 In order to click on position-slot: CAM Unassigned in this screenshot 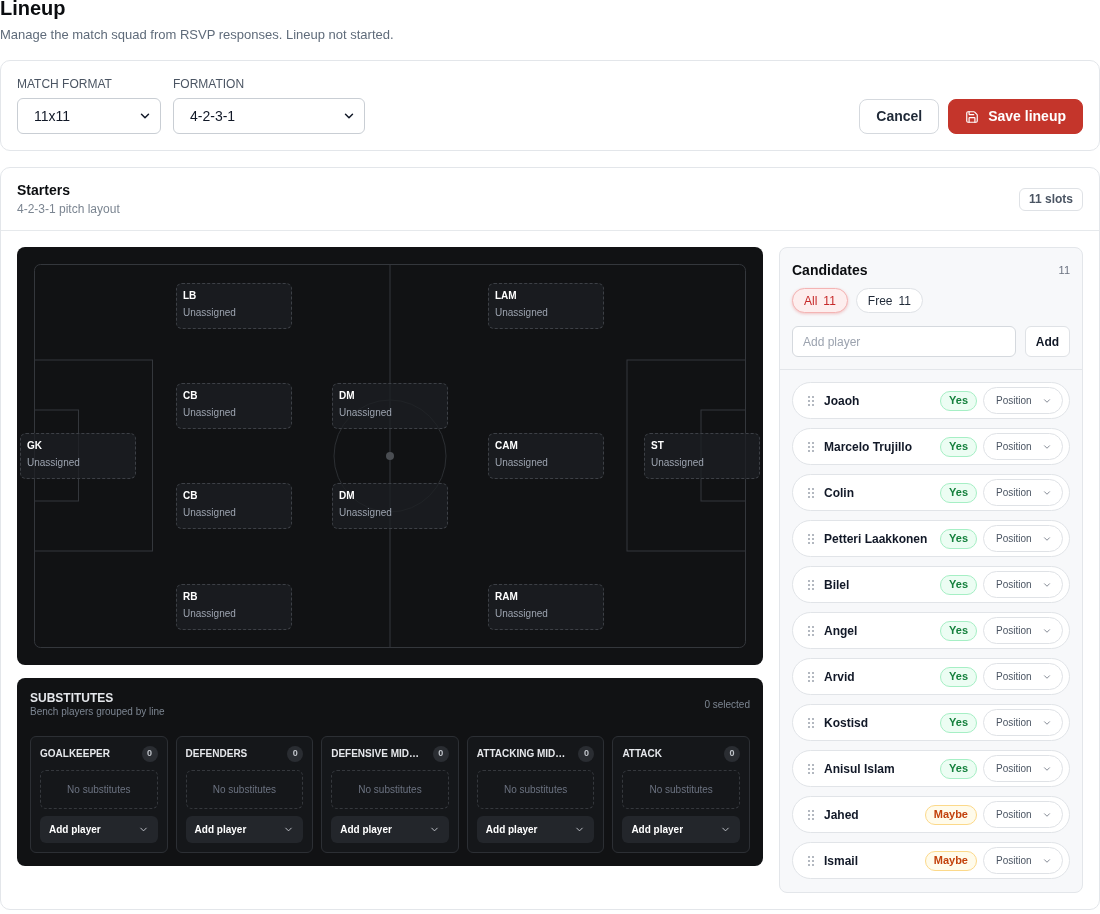, I will do `click(546, 456)`.